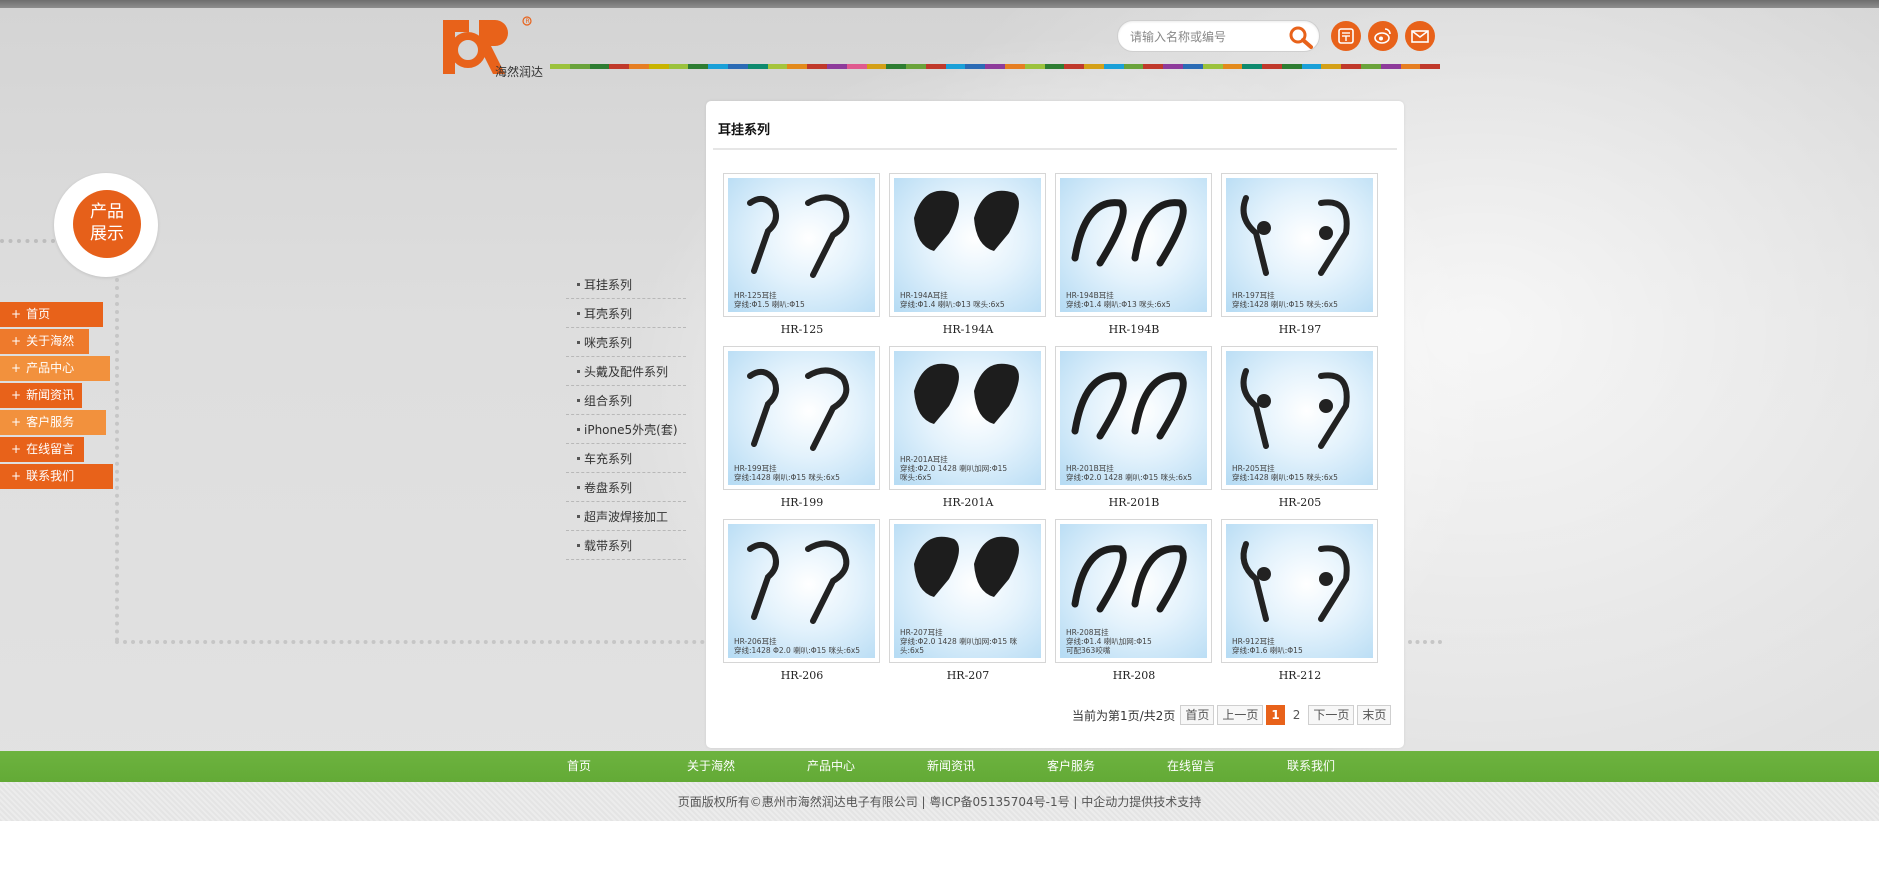 The width and height of the screenshot is (1879, 891). Describe the element at coordinates (954, 468) in the screenshot. I see `product-image-caption: HR-201A耳挂 穿线:Φ2.0 1428 喇叭加网:Φ15 咪头:6x5` at that location.